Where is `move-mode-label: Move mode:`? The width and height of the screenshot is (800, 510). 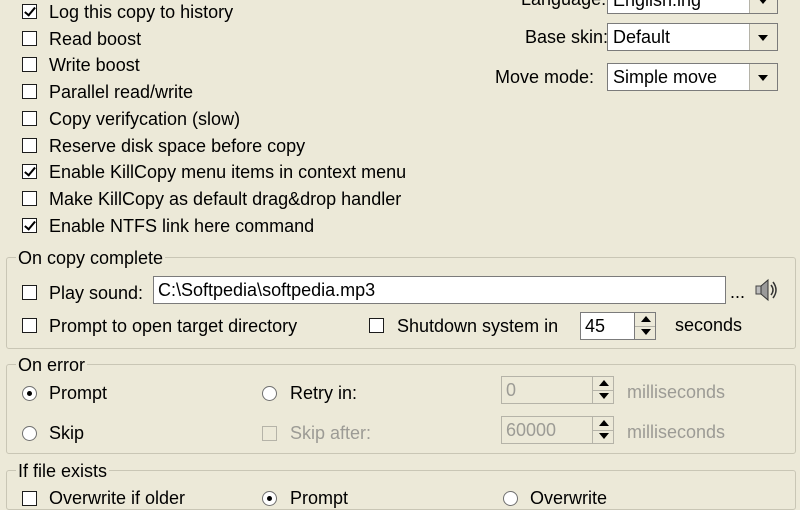 move-mode-label: Move mode: is located at coordinates (545, 77).